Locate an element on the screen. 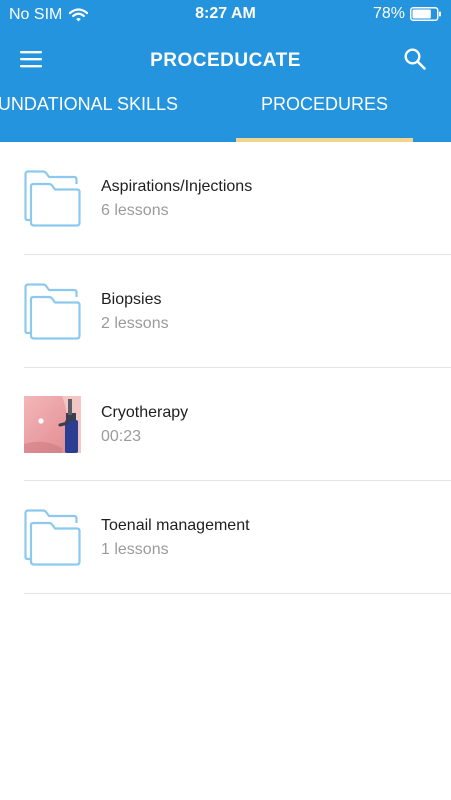 The image size is (451, 800). list-item-aspirations-injections: Aspirations/Injections 6 lessons is located at coordinates (237, 198).